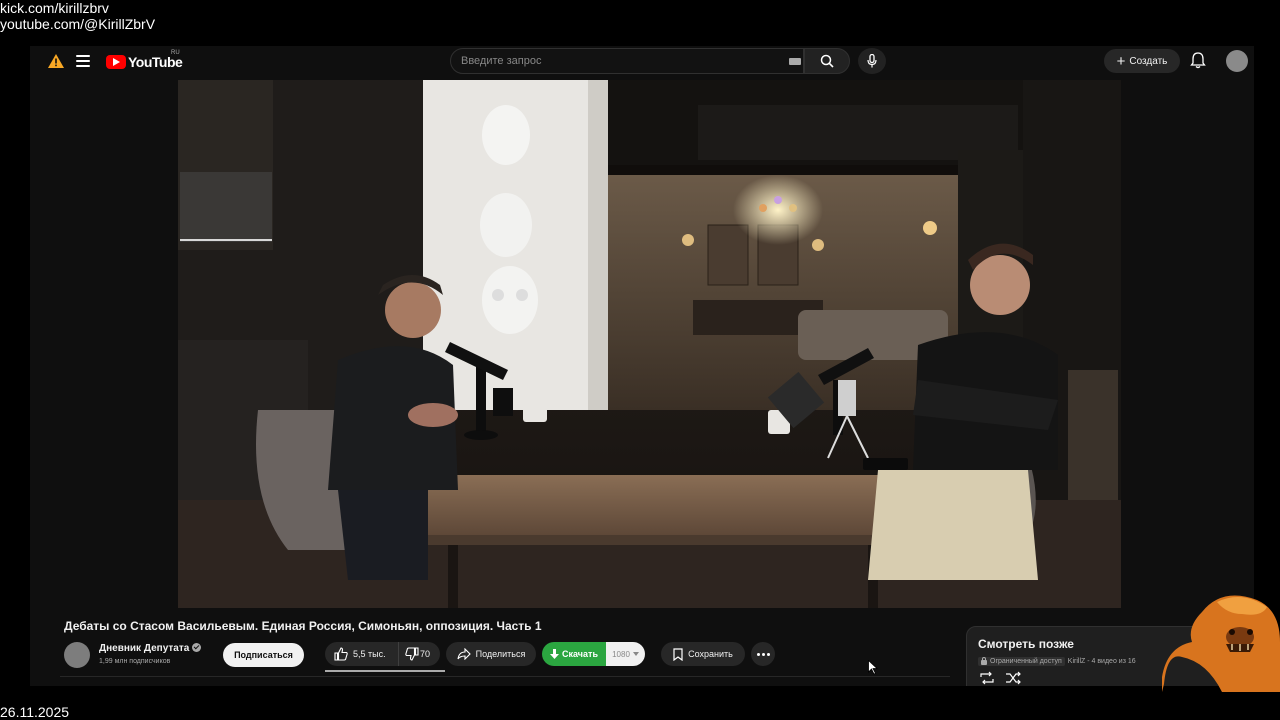 The height and width of the screenshot is (720, 1280). Describe the element at coordinates (795, 61) in the screenshot. I see `keyboard-icon` at that location.